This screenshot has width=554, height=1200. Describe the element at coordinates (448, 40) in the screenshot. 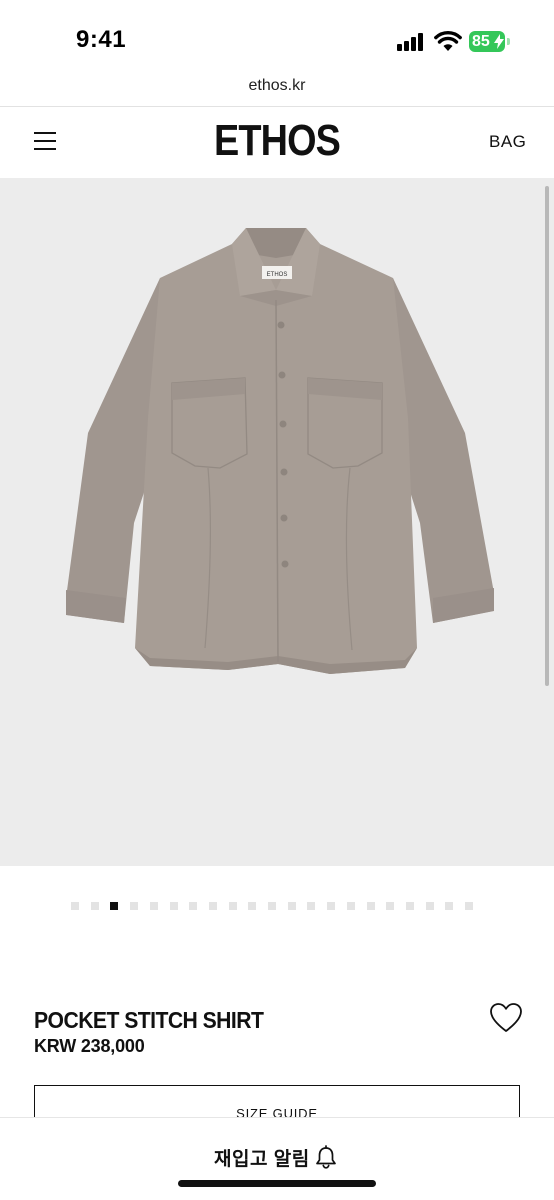

I see `wifi-icon` at that location.